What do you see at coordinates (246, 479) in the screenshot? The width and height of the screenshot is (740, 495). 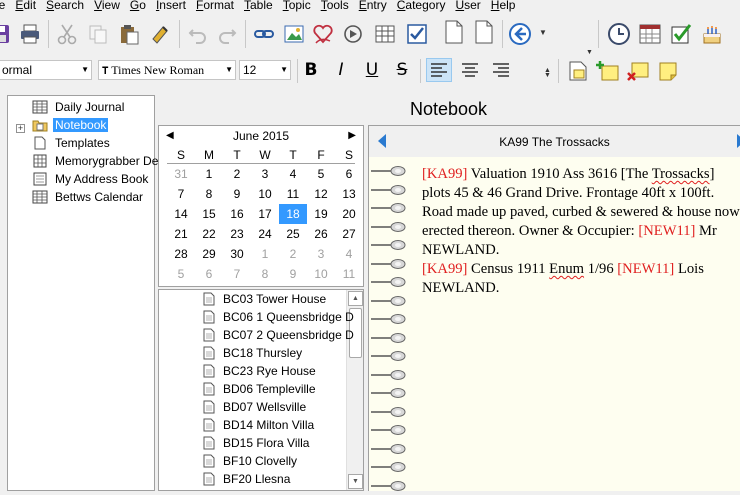 I see `page-list-item: BF20 Llesna` at bounding box center [246, 479].